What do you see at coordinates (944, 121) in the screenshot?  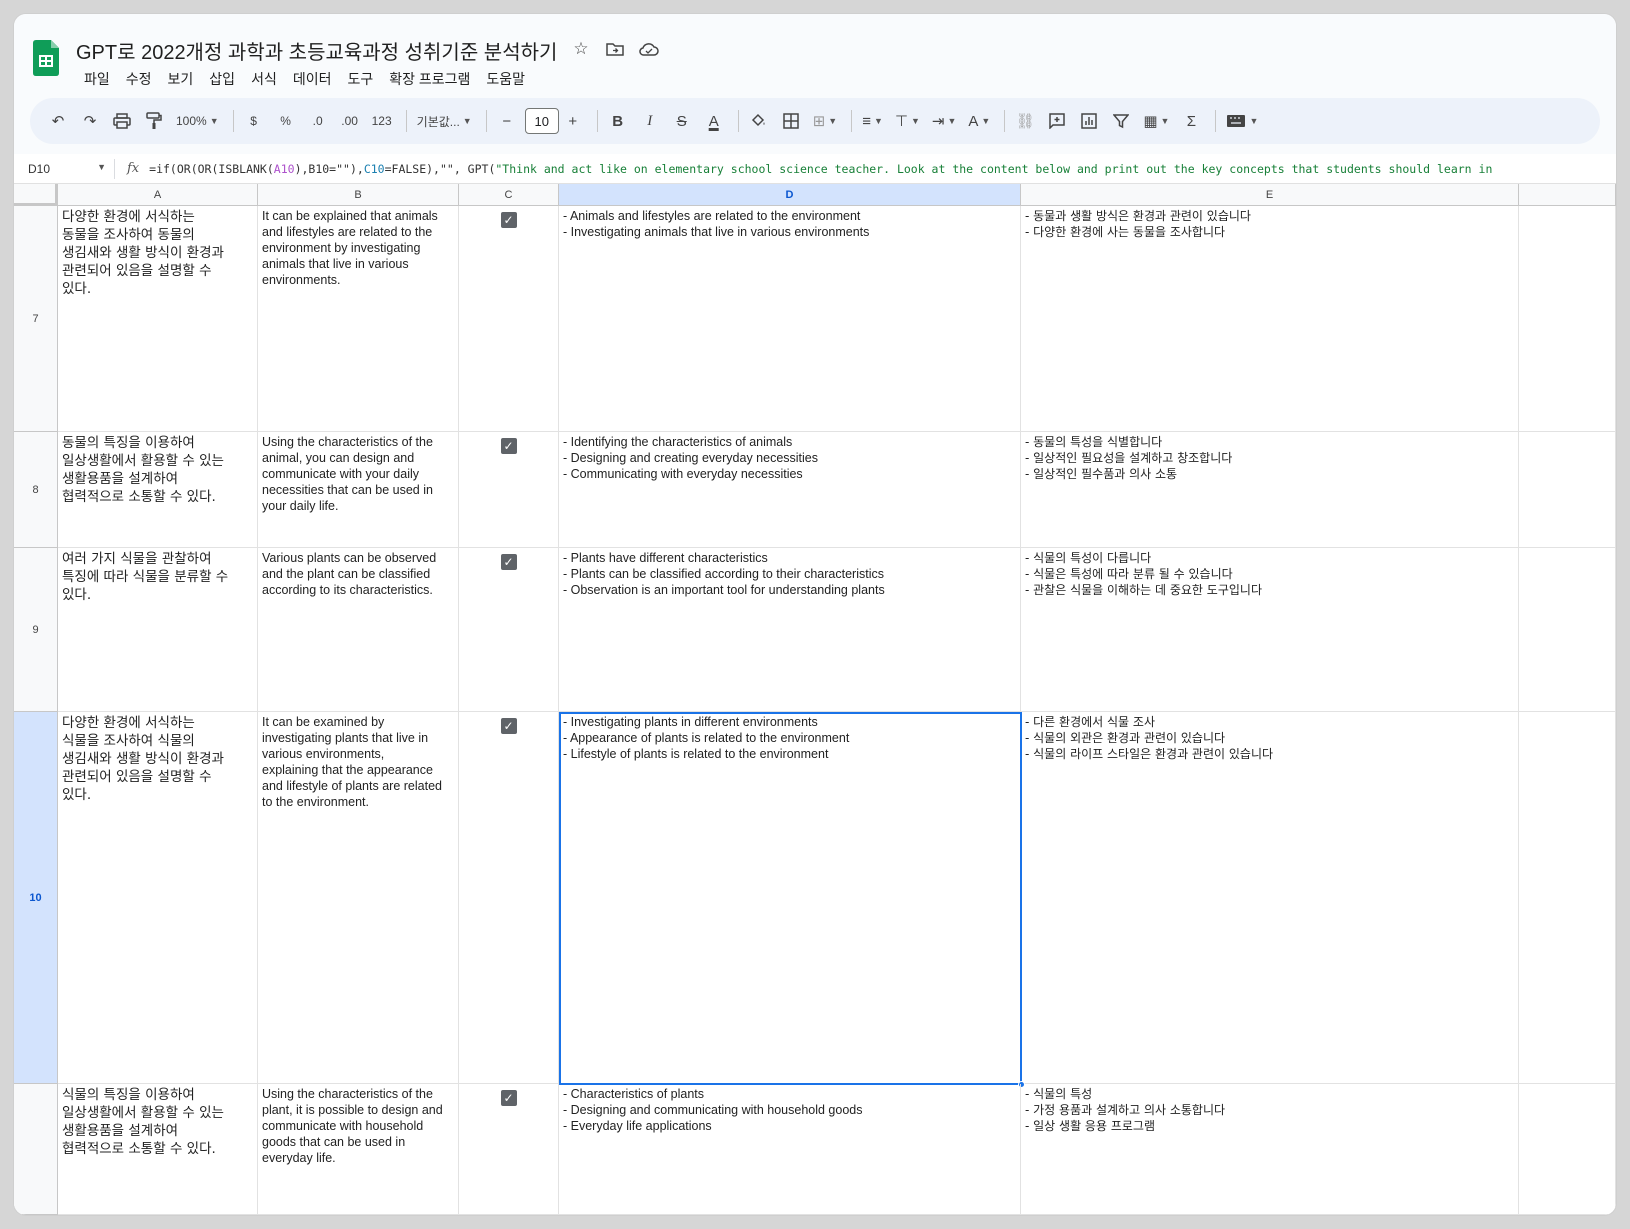 I see `text-wrapping-icon: ⇥ ▼` at bounding box center [944, 121].